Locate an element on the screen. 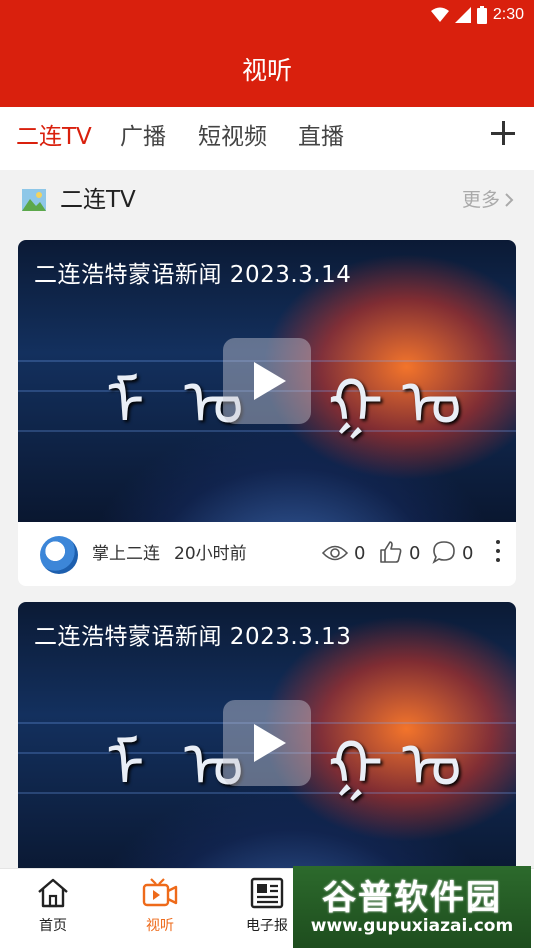 The height and width of the screenshot is (950, 534). comment-icon is located at coordinates (444, 552).